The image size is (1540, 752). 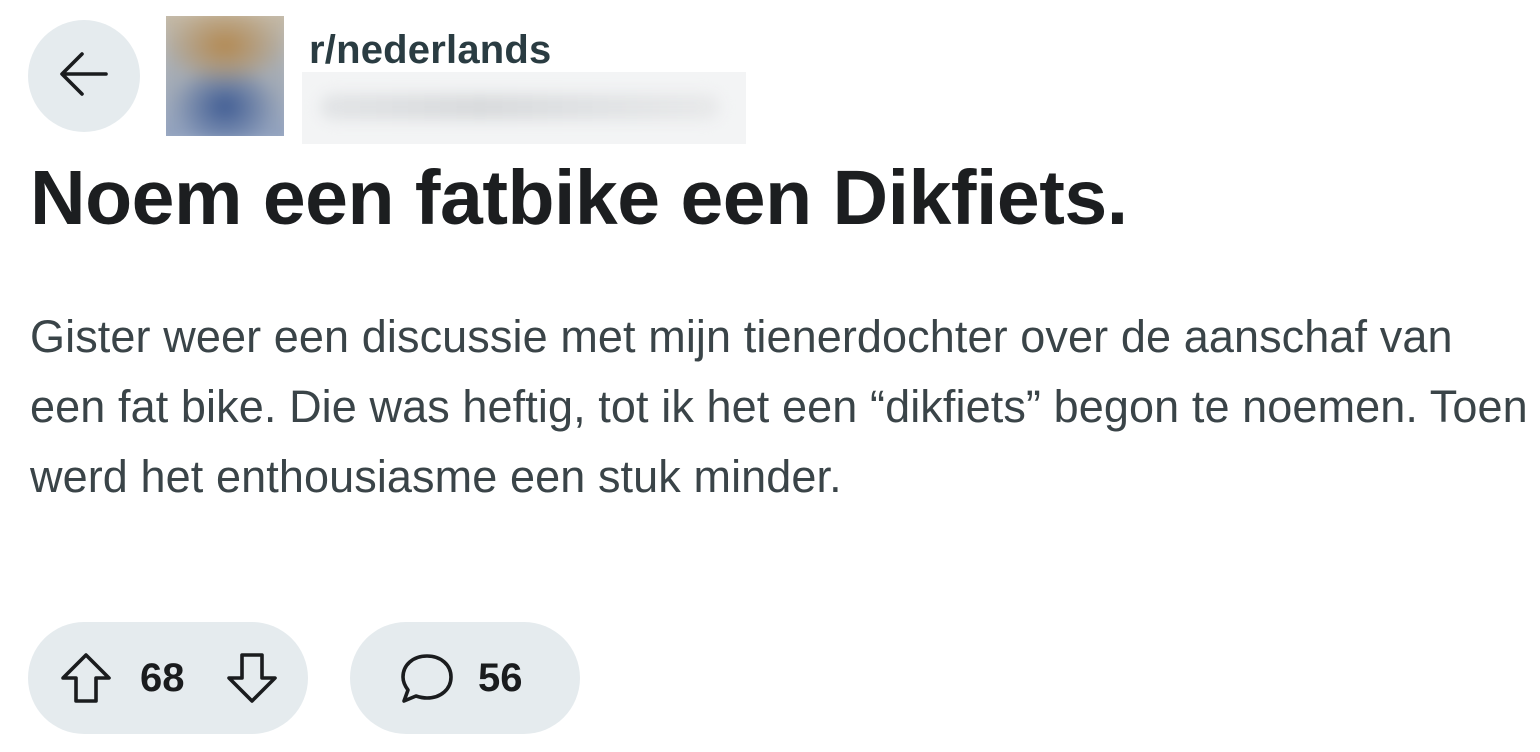 I want to click on arrow-left-icon, so click(x=84, y=76).